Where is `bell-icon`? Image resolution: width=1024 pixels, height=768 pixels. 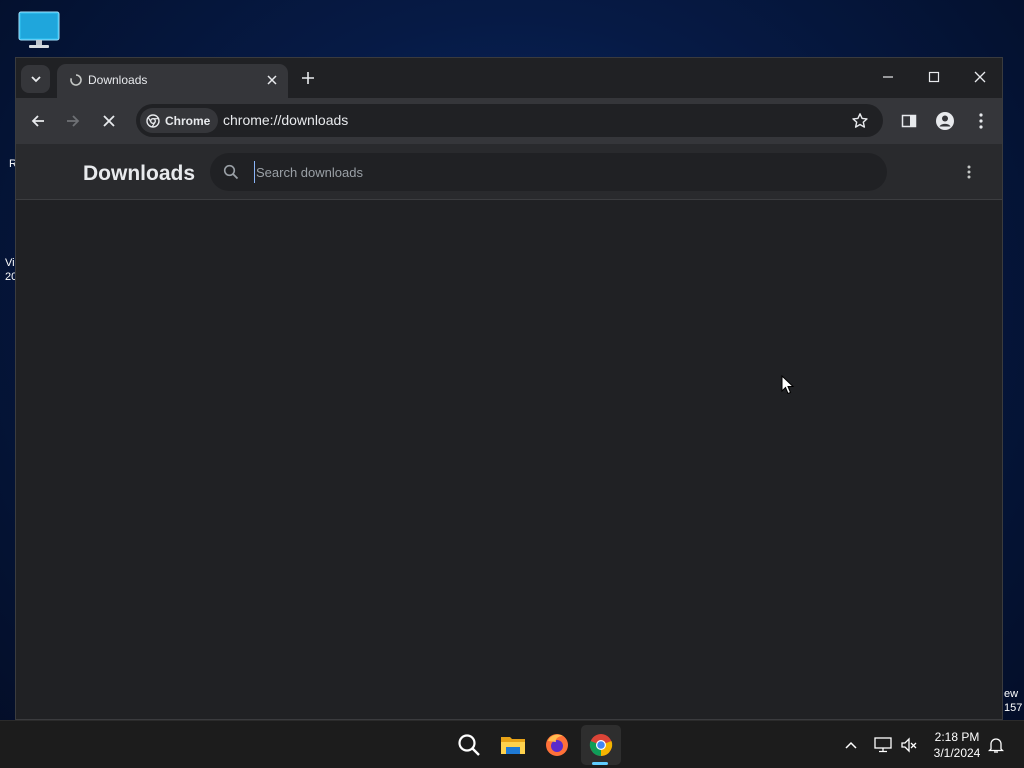
bell-icon is located at coordinates (996, 745).